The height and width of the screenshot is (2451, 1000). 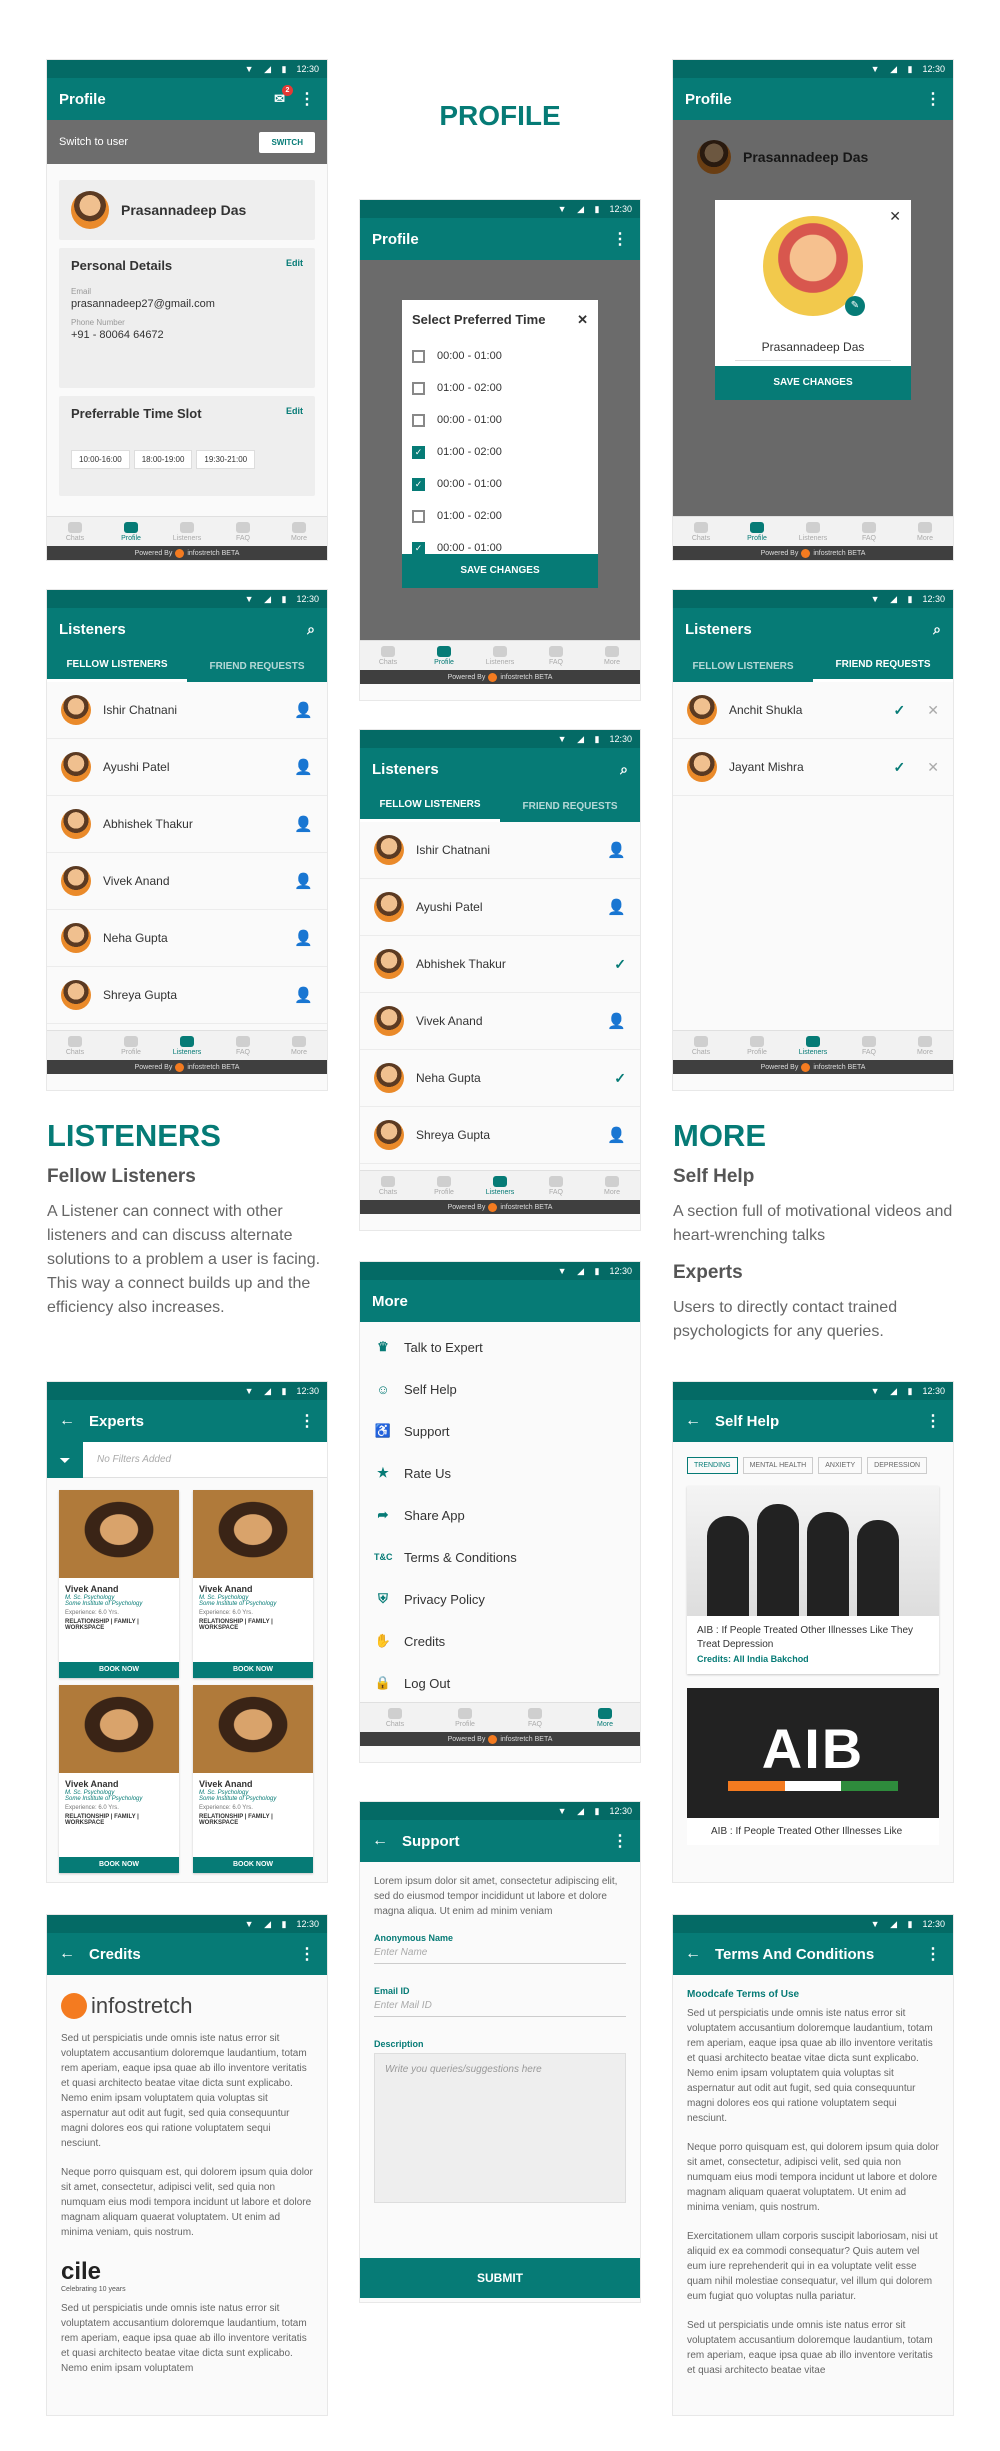 I want to click on list-item: Ishir Chatnani 👤, so click(x=500, y=850).